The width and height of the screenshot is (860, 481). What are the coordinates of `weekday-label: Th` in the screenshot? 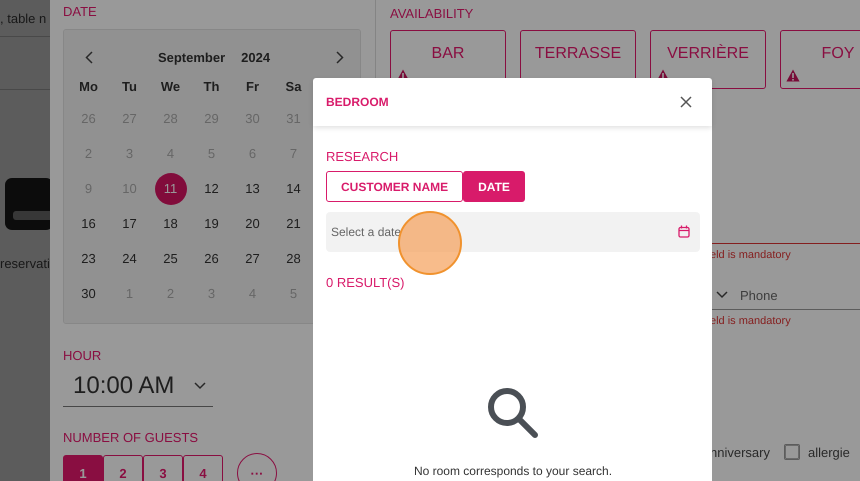 It's located at (212, 86).